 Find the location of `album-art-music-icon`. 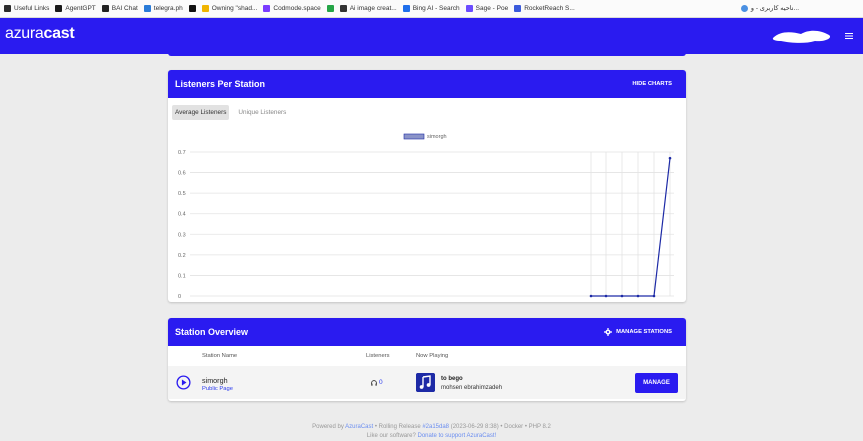

album-art-music-icon is located at coordinates (425, 382).